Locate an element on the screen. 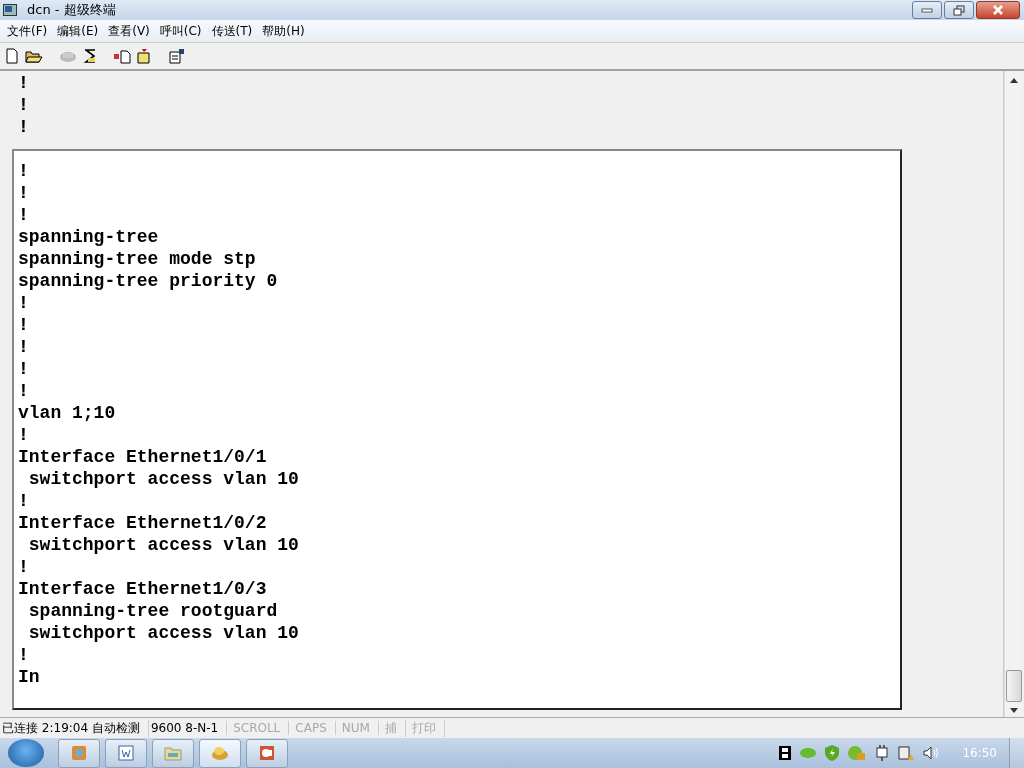  terminal-line: Interface Ethernet1/0/2 is located at coordinates (143, 523).